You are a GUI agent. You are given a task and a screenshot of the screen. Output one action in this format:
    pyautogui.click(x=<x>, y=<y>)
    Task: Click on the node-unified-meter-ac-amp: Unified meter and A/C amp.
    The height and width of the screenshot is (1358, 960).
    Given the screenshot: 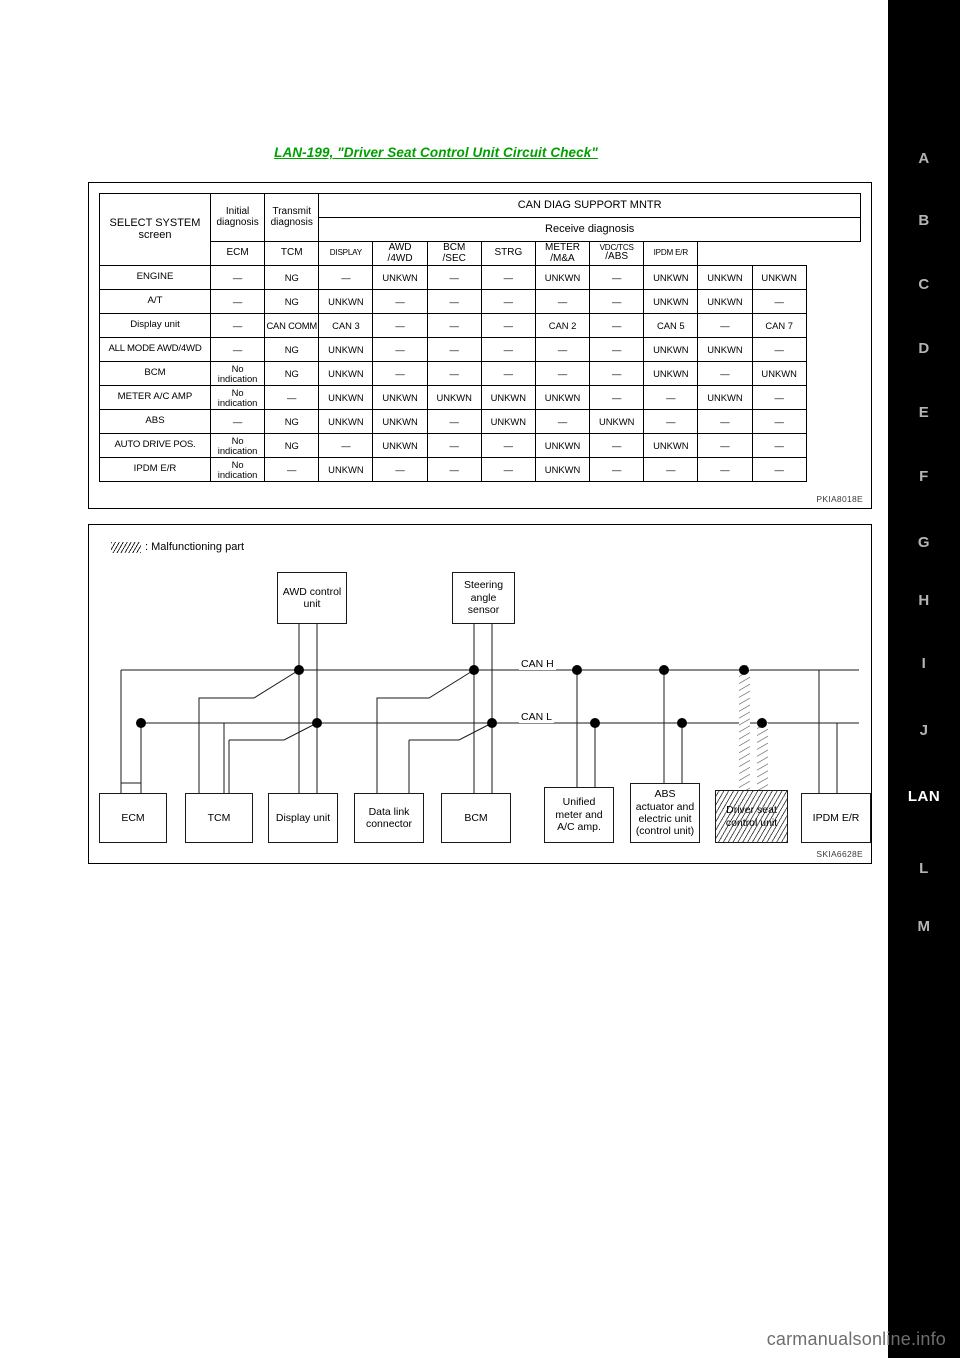 What is the action you would take?
    pyautogui.click(x=579, y=815)
    